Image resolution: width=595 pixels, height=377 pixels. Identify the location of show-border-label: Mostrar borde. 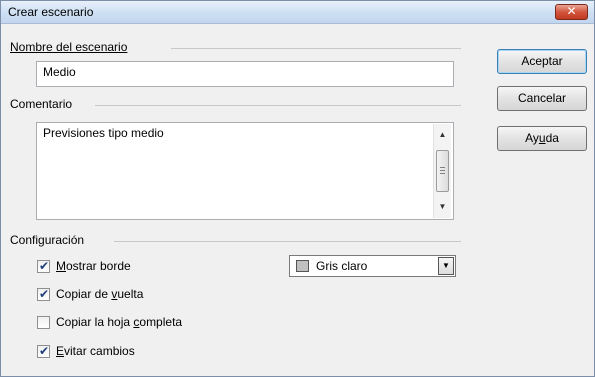
(93, 266).